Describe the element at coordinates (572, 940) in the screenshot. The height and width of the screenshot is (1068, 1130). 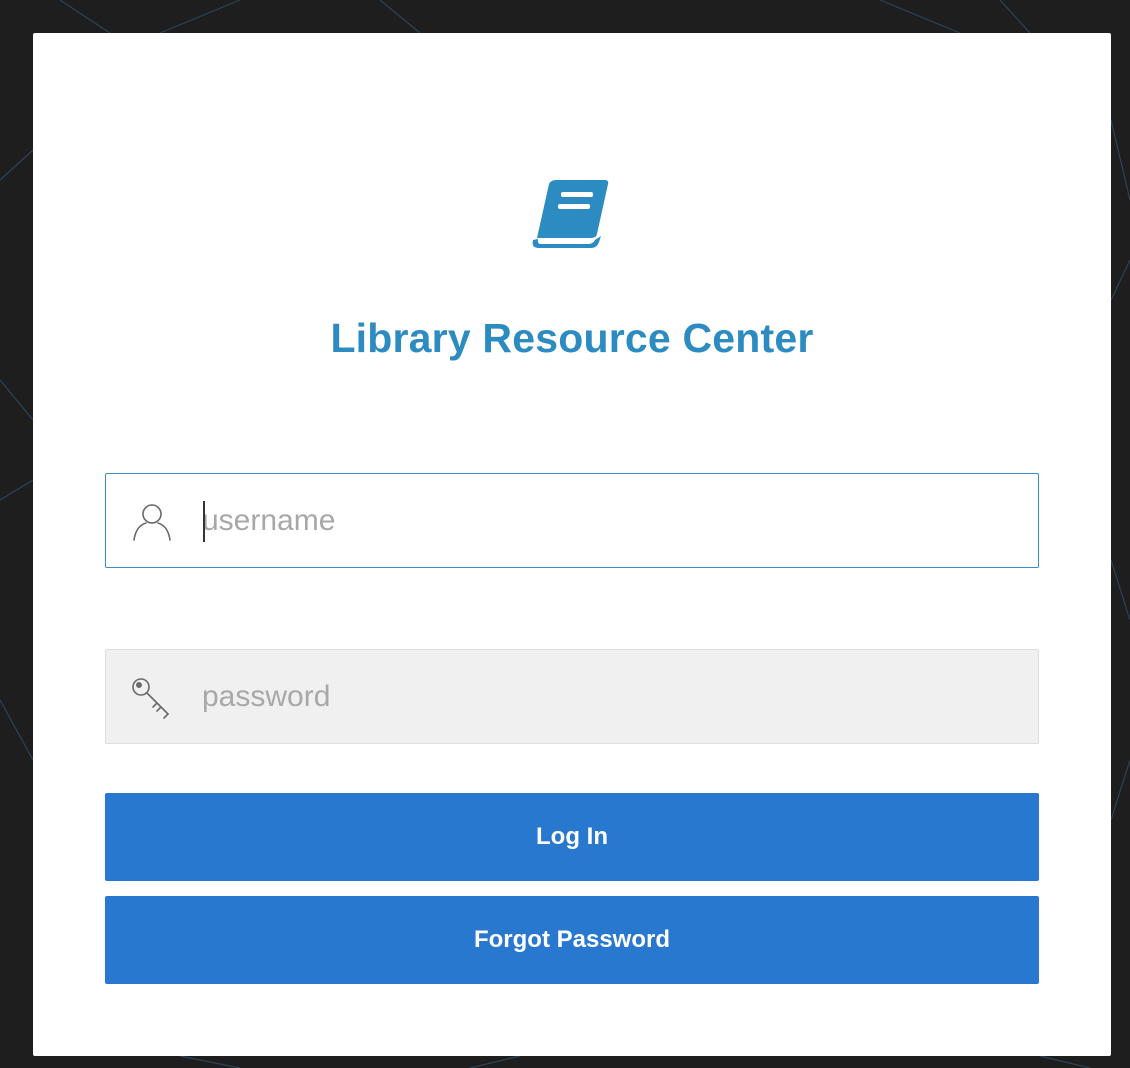
I see `forgot-password-button: Forgot Password` at that location.